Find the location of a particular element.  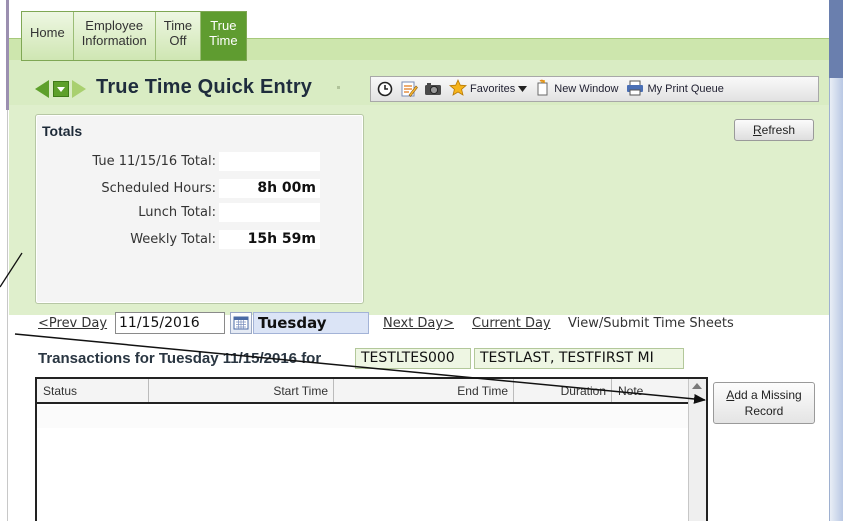

grid-scrollbar is located at coordinates (697, 450).